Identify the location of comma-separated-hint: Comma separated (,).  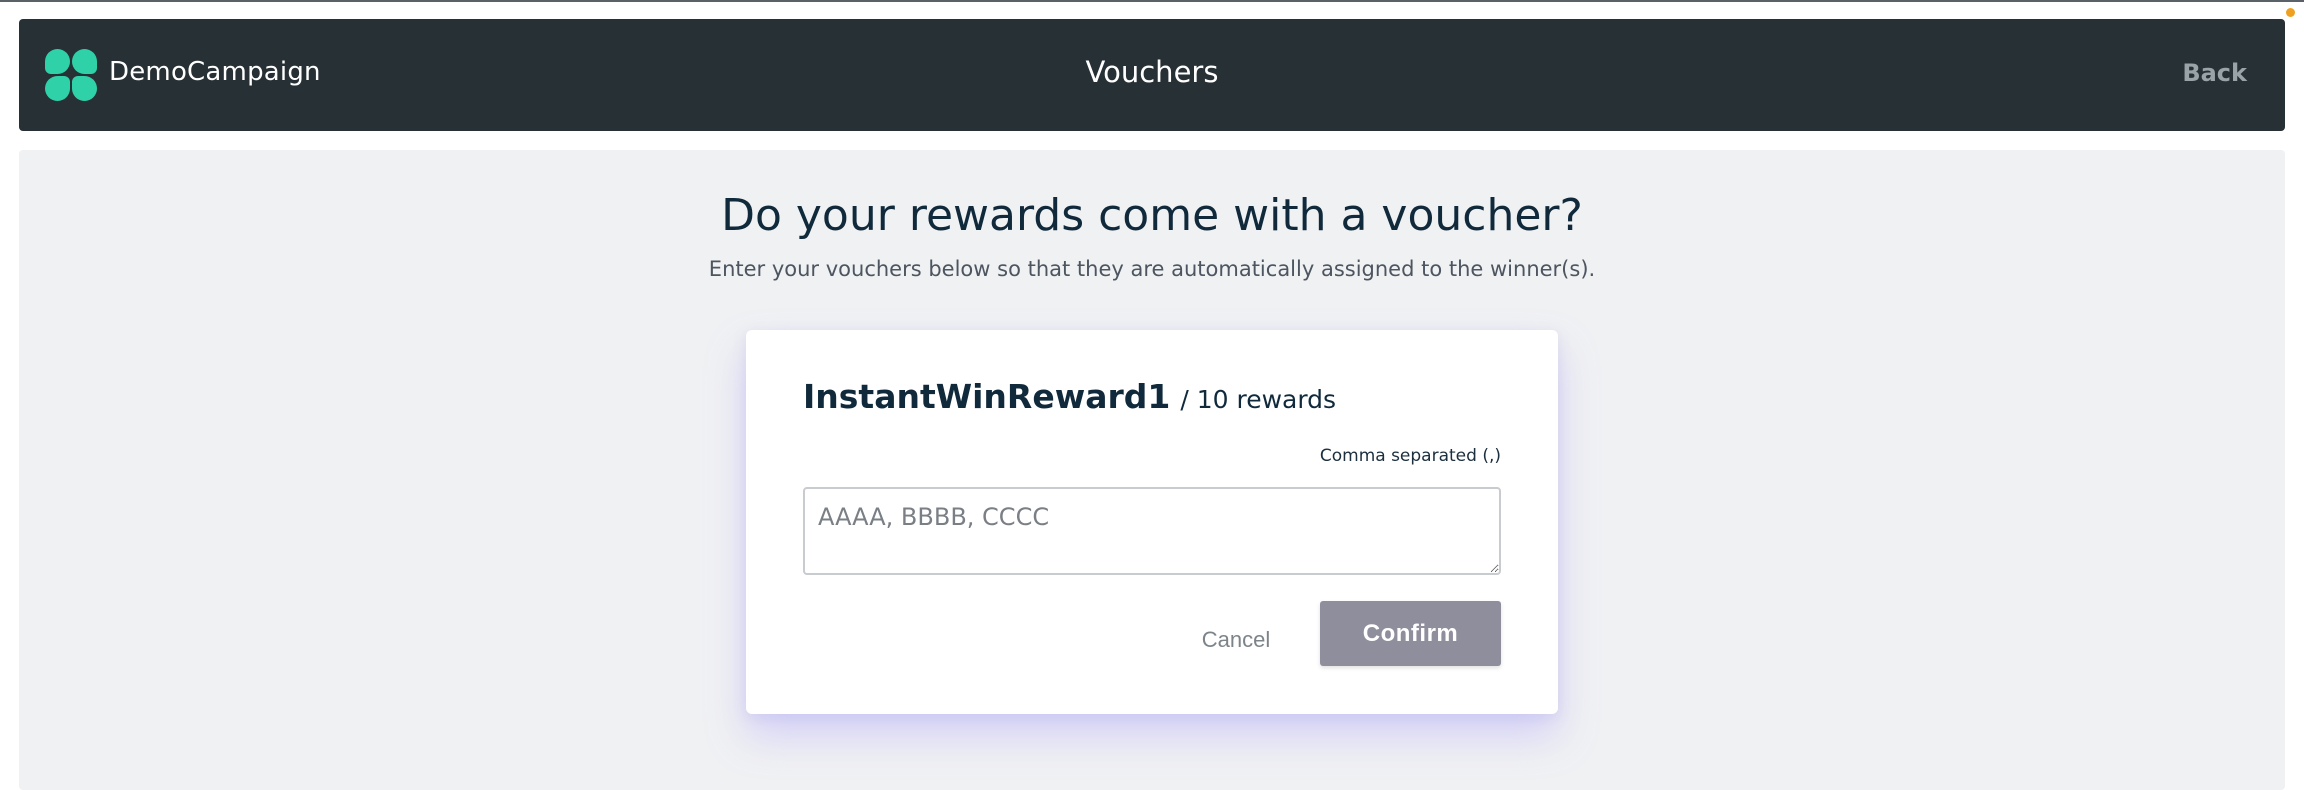
(1410, 456).